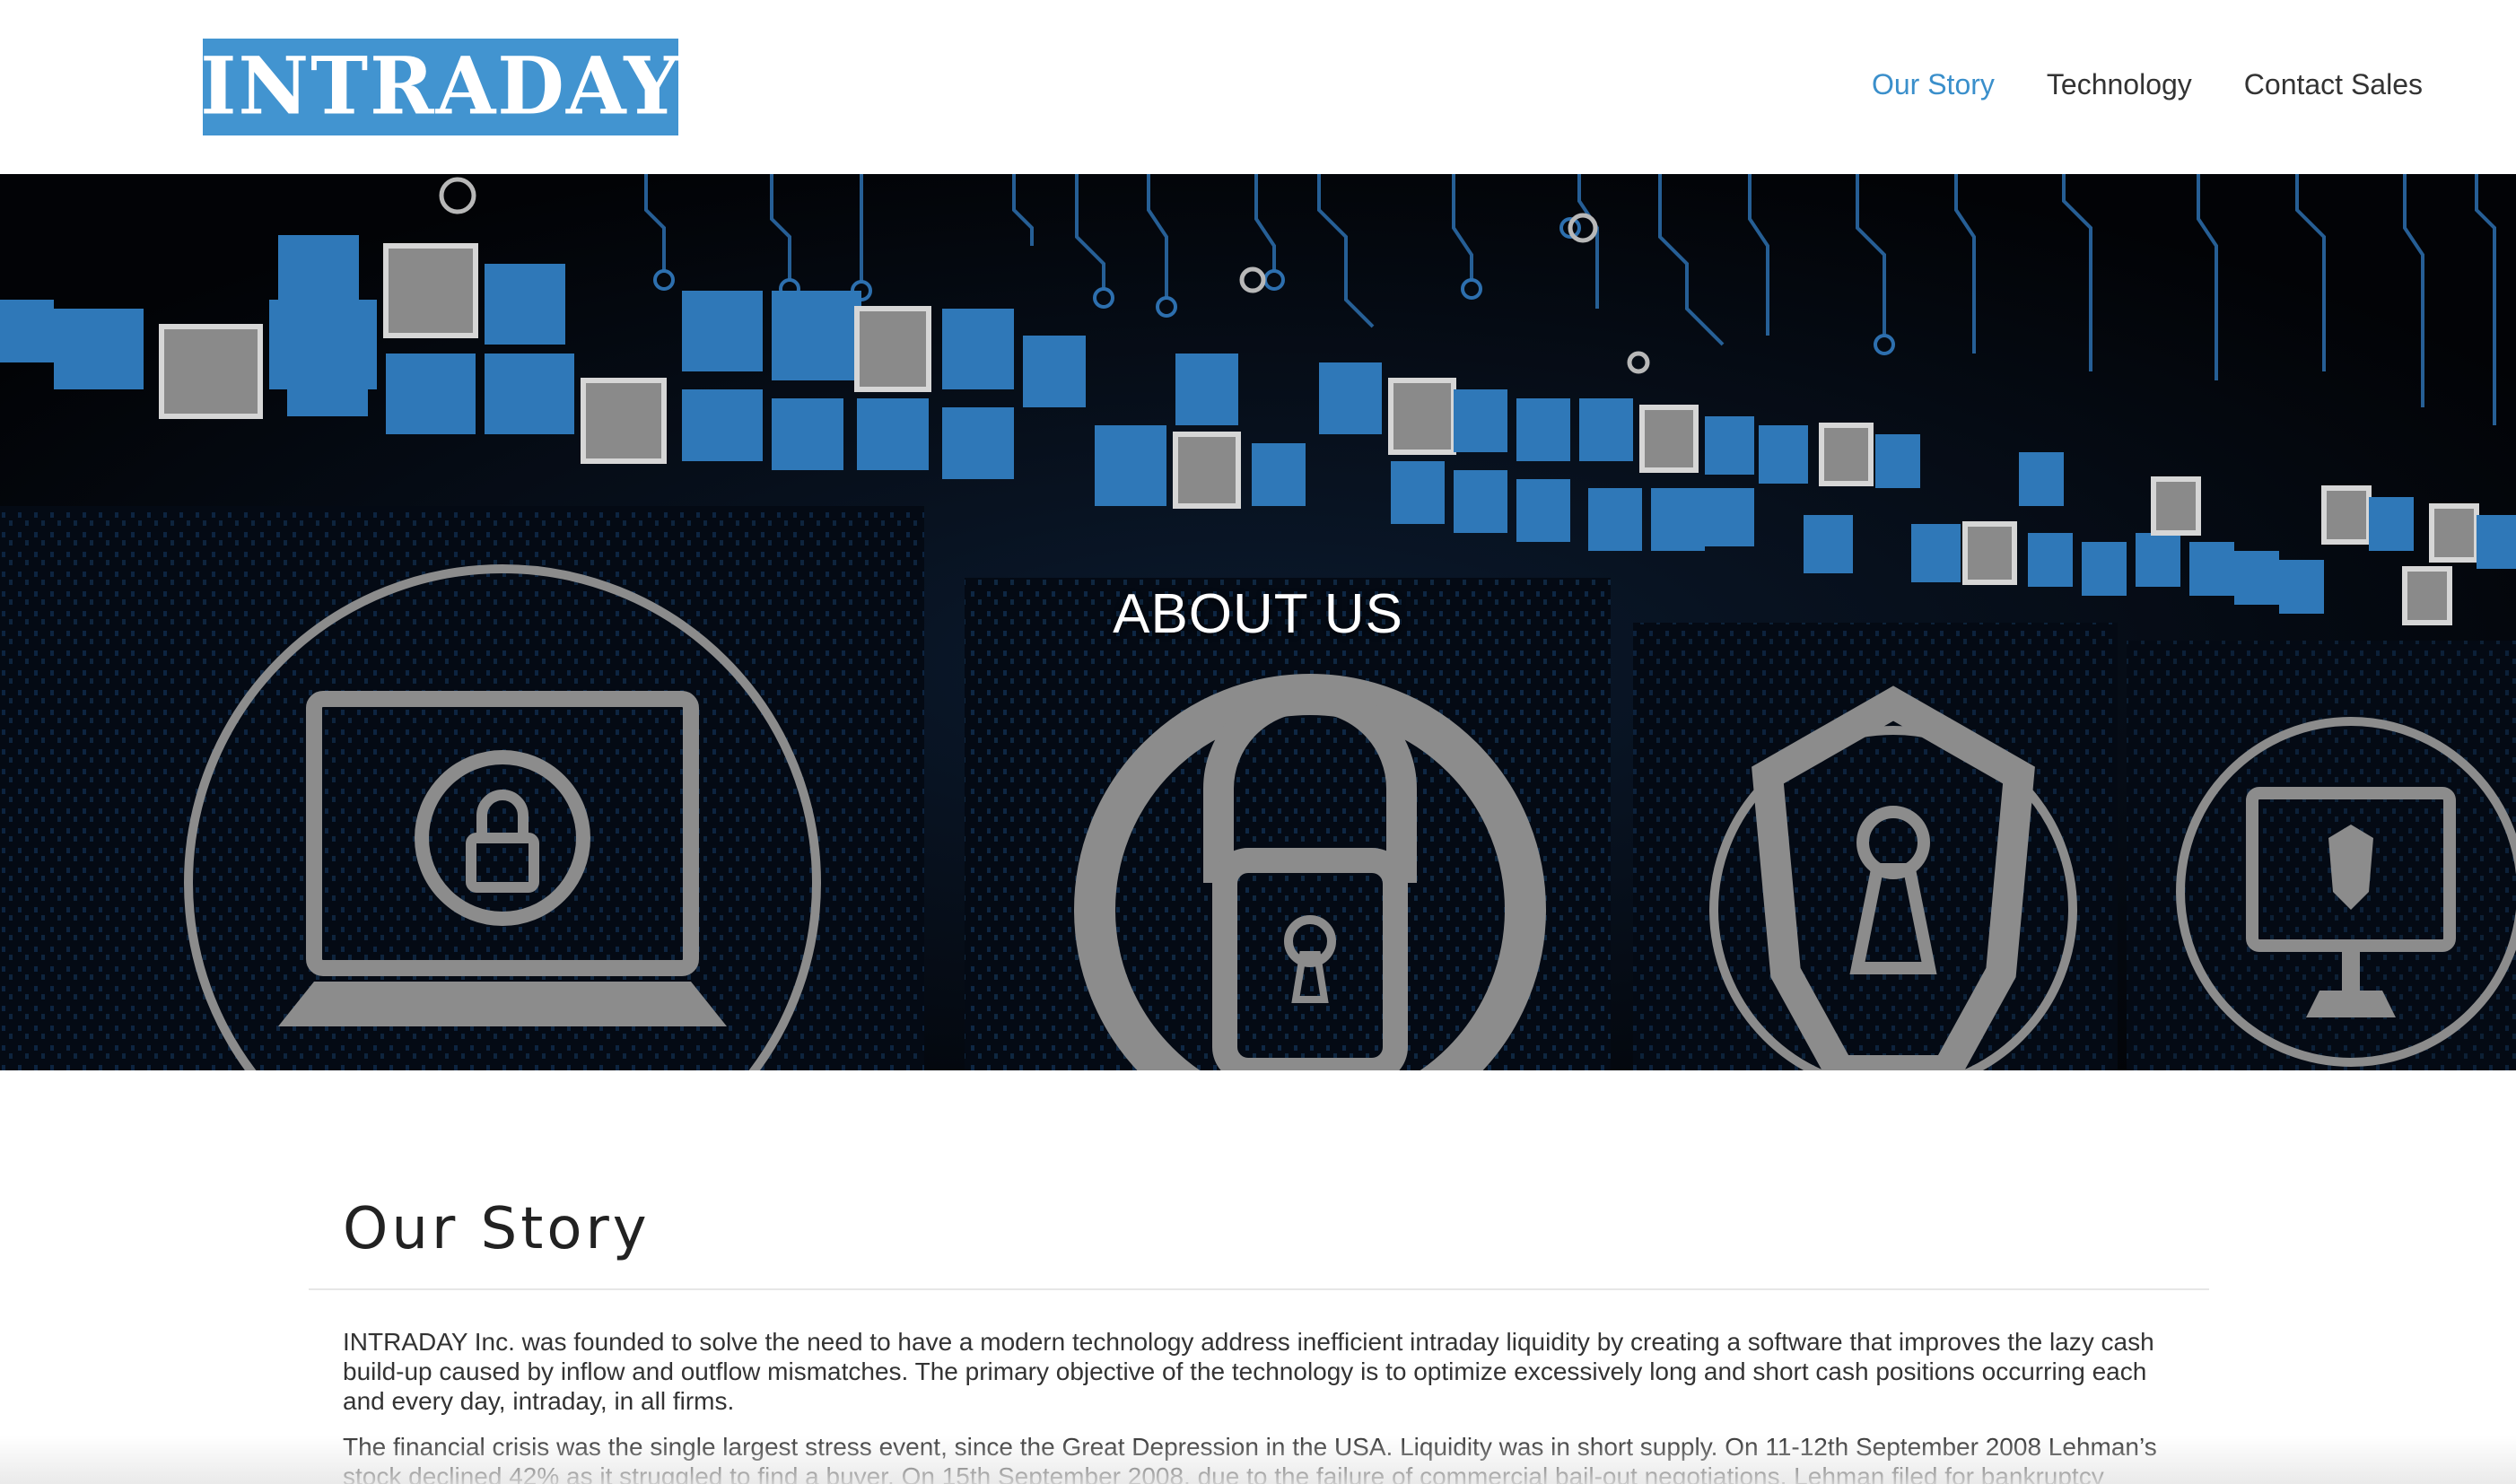 This screenshot has width=2516, height=1484. Describe the element at coordinates (1893, 878) in the screenshot. I see `shield-keyhole-icon` at that location.